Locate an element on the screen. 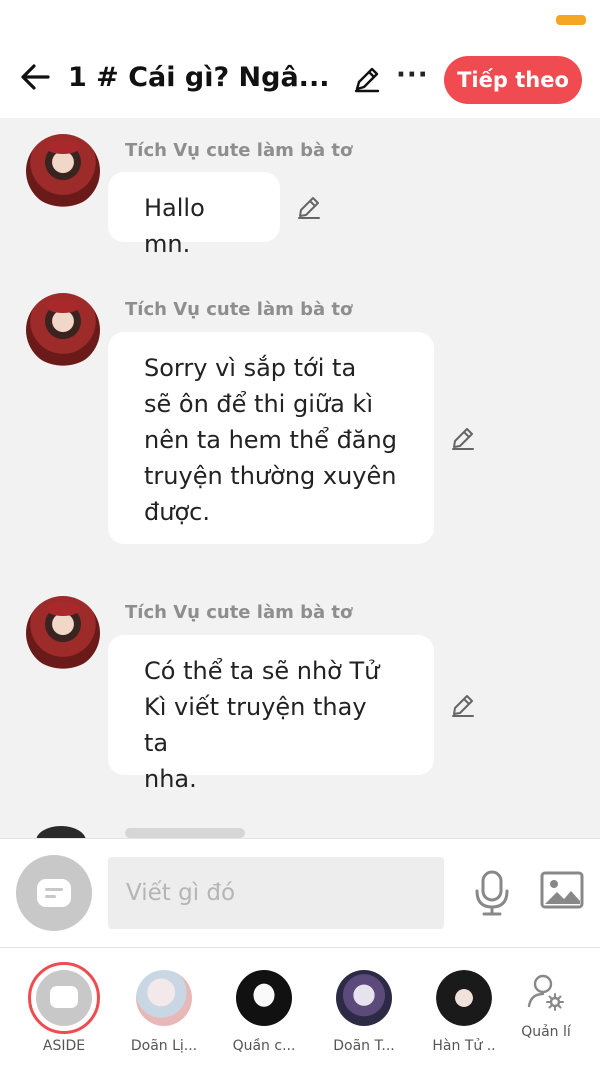 The width and height of the screenshot is (600, 1067). manage-user-icon is located at coordinates (545, 992).